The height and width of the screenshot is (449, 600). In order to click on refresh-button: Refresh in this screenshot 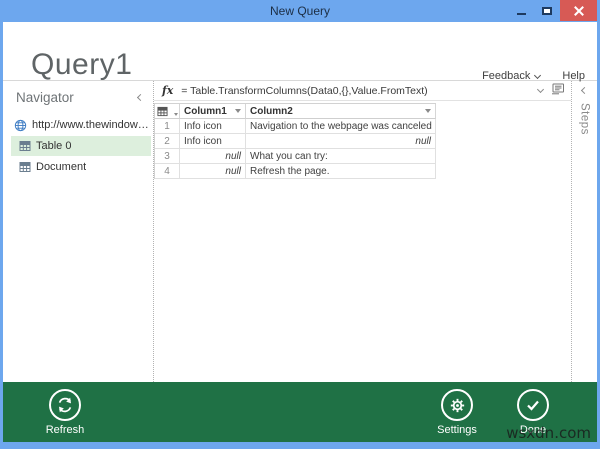, I will do `click(65, 412)`.